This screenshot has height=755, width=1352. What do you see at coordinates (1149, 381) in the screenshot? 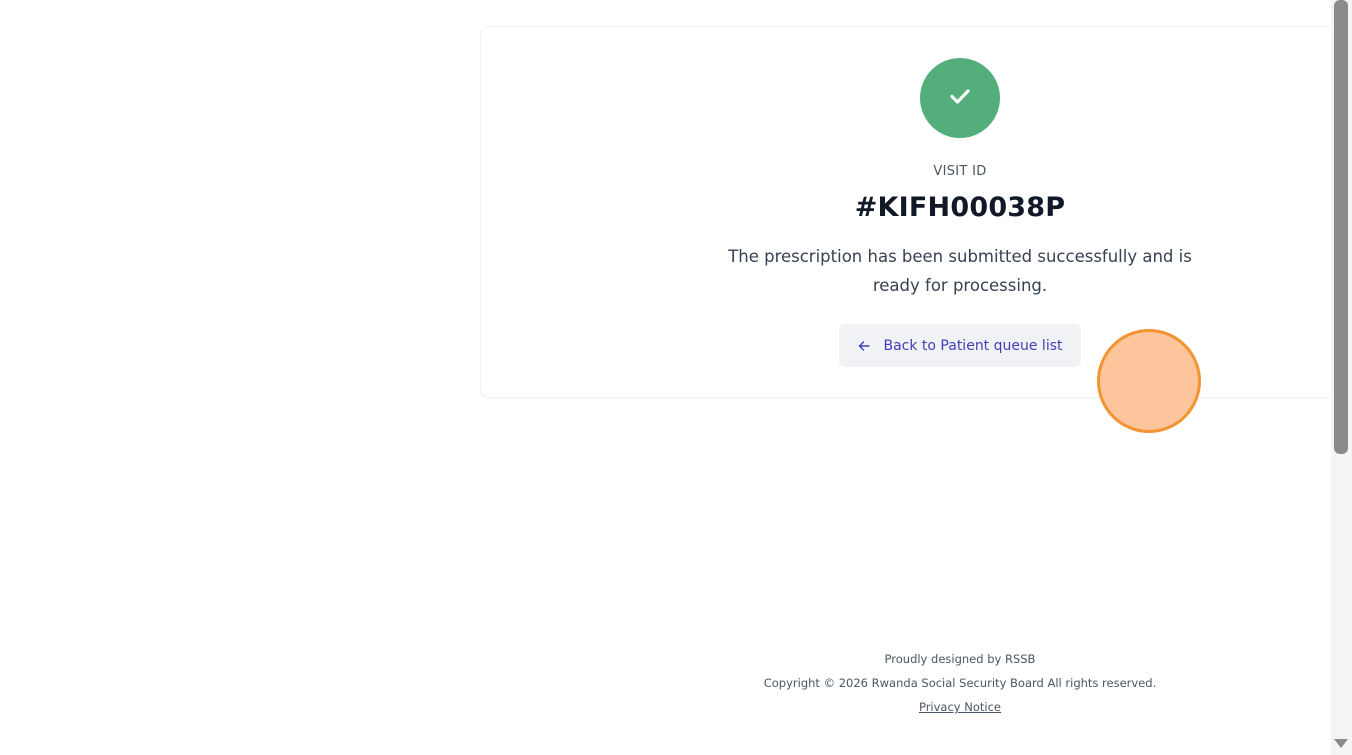
I see `click-indicator` at bounding box center [1149, 381].